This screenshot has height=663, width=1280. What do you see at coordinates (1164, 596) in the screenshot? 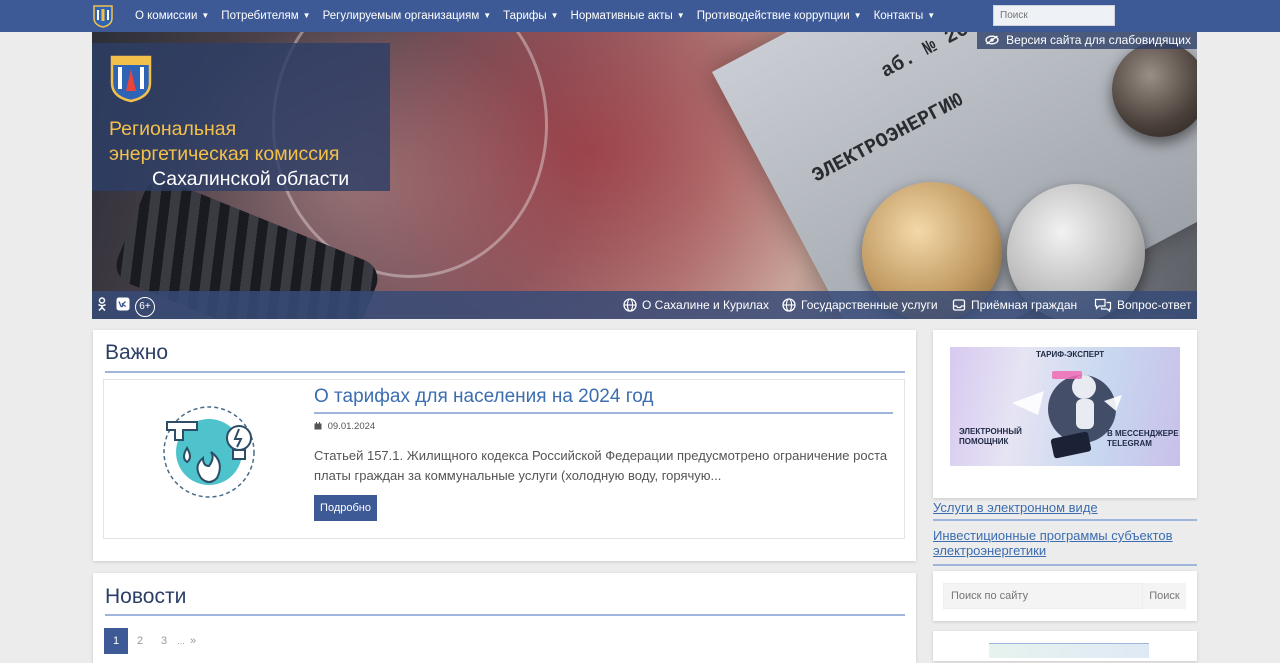
I see `site-search-button: Поиск` at bounding box center [1164, 596].